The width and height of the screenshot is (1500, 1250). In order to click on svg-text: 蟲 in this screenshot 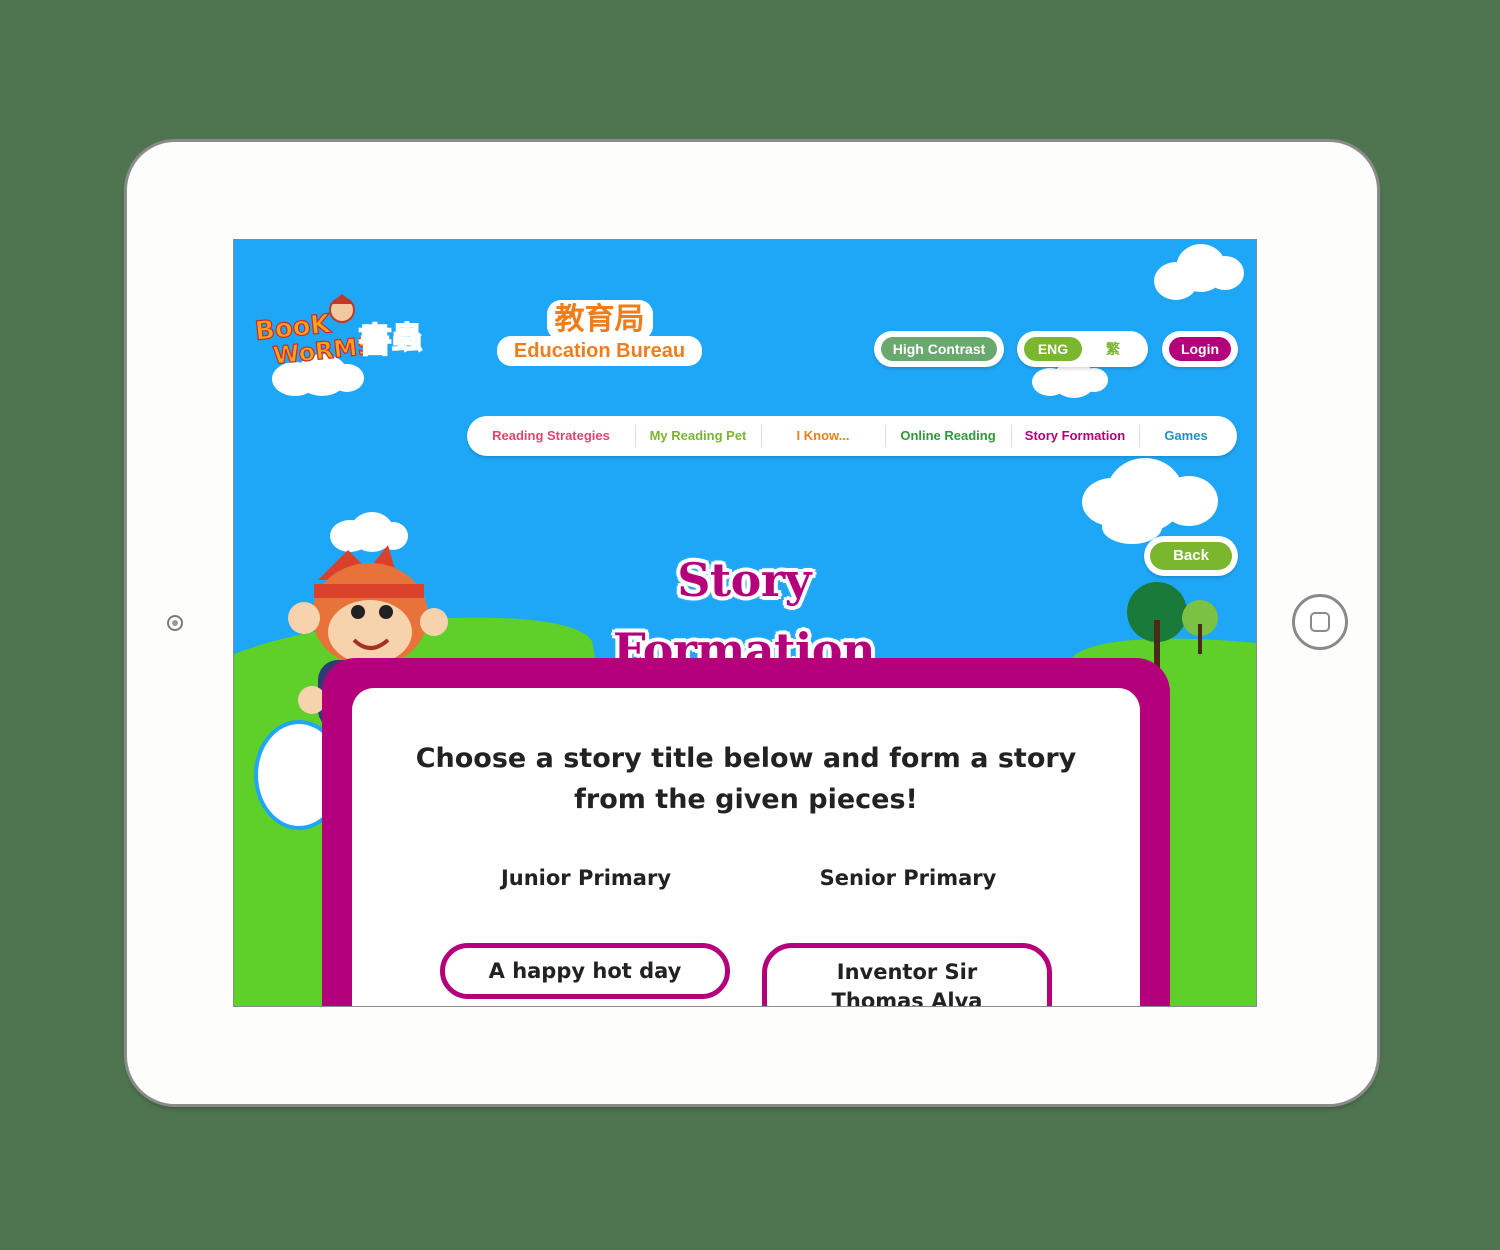, I will do `click(407, 338)`.